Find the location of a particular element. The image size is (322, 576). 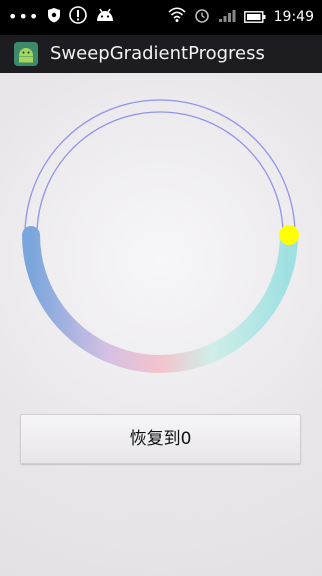

alert-circle-icon is located at coordinates (78, 17).